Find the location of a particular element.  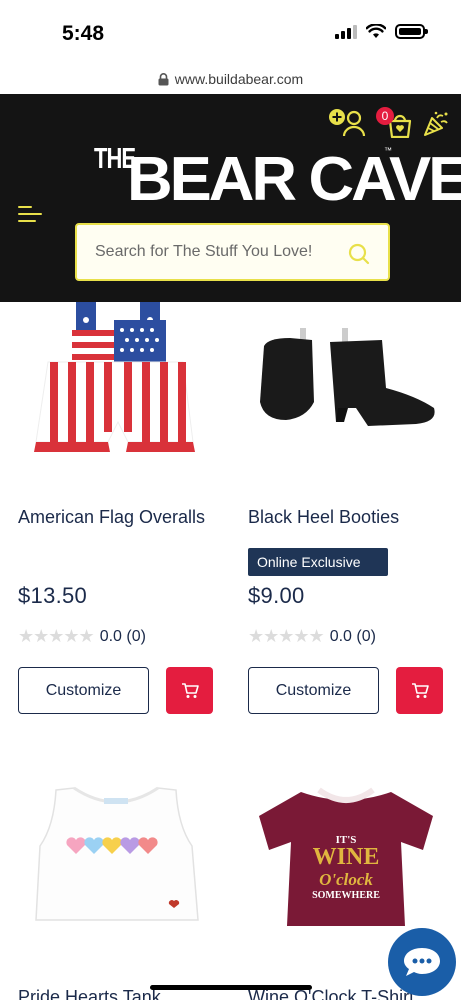

bear-cave-logo: BEAR CAVE THE ™ is located at coordinates (276, 179).